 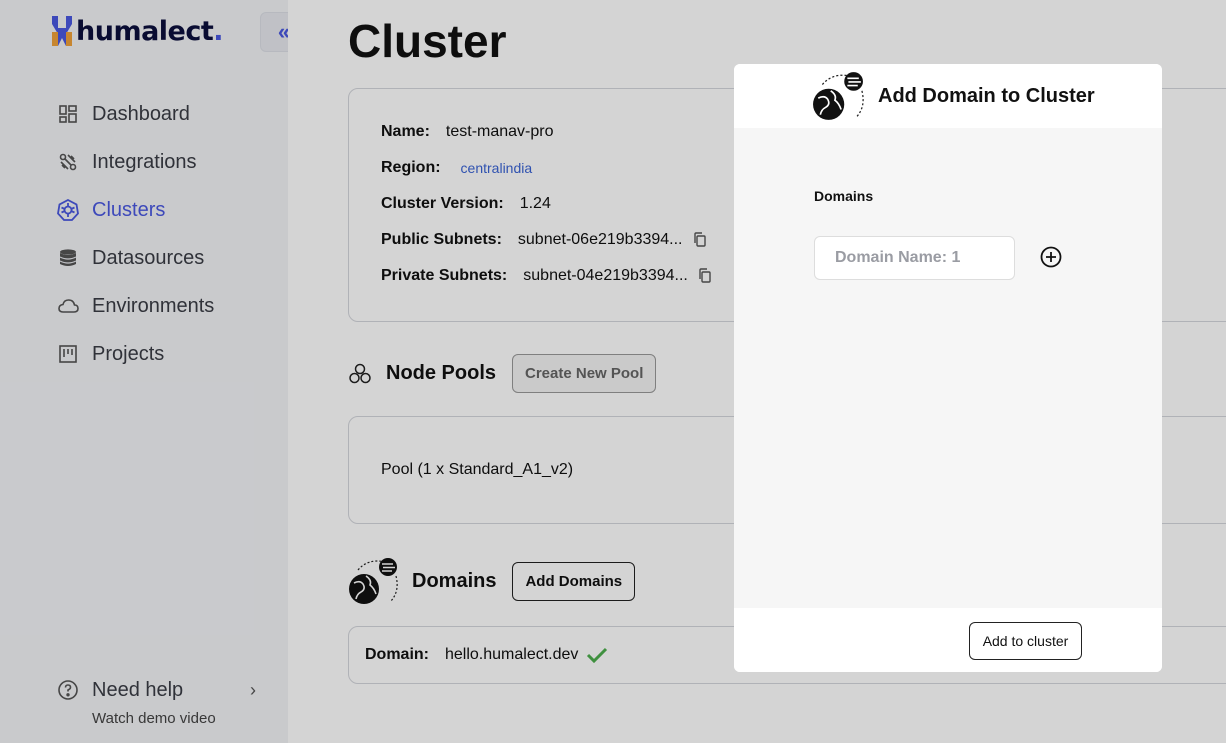 What do you see at coordinates (986, 95) in the screenshot?
I see `modal-title: Add Domain to Cluster` at bounding box center [986, 95].